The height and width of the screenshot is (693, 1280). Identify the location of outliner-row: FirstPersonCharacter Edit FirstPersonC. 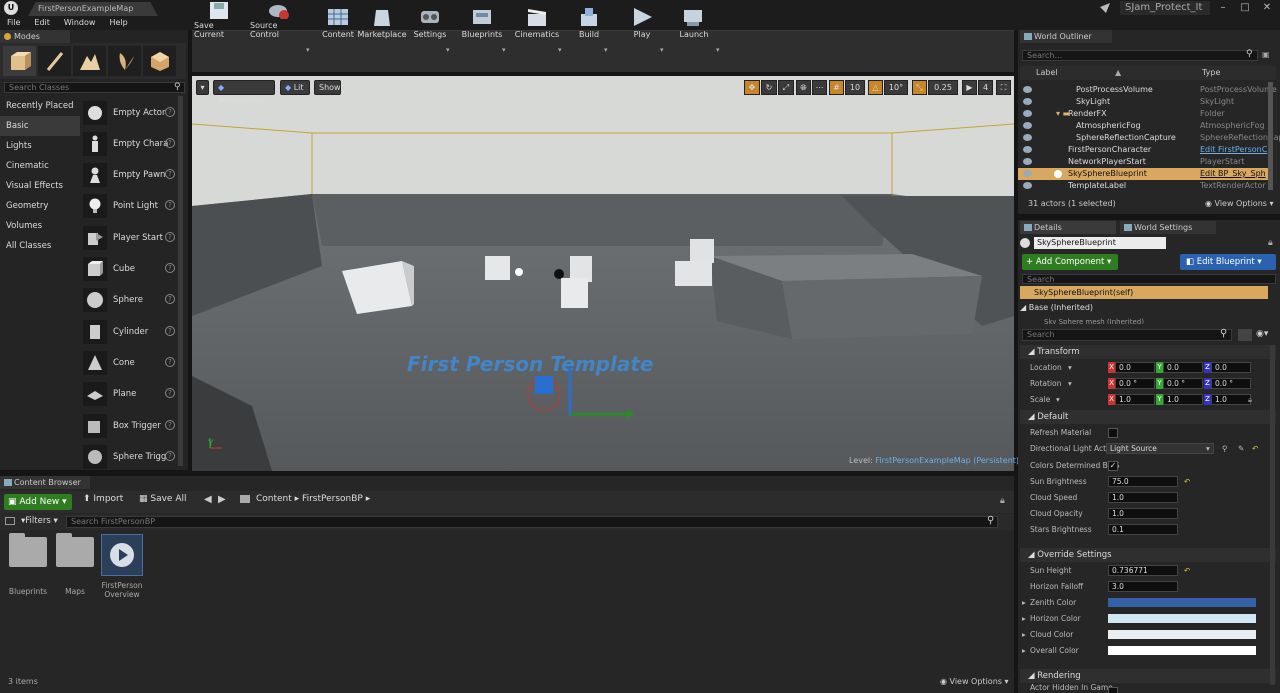
(1143, 150).